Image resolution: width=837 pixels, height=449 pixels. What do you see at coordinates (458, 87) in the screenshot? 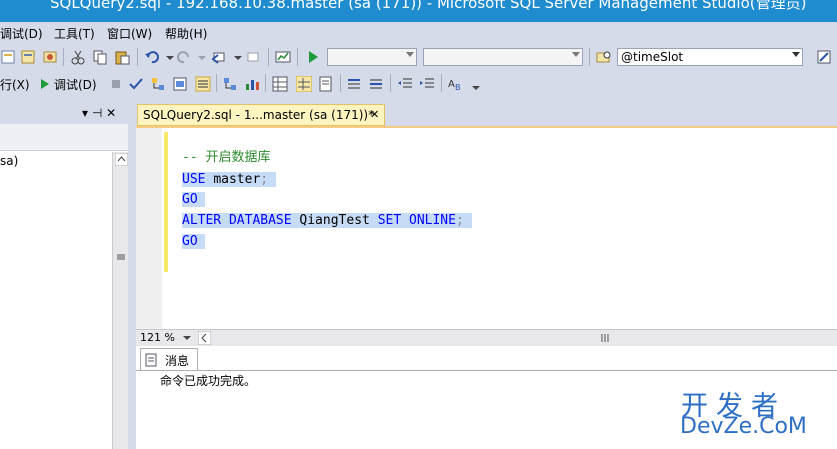
I see `svg-text: B` at bounding box center [458, 87].